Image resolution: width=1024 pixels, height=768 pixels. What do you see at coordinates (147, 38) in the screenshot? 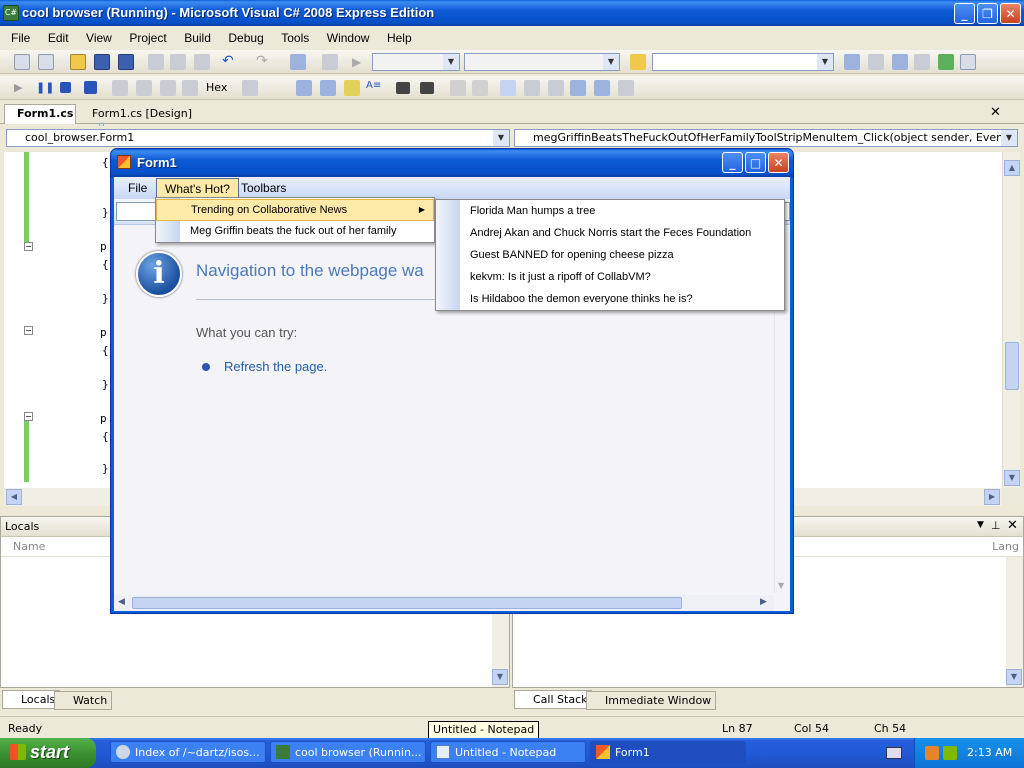
I see `menu-project: Project` at bounding box center [147, 38].